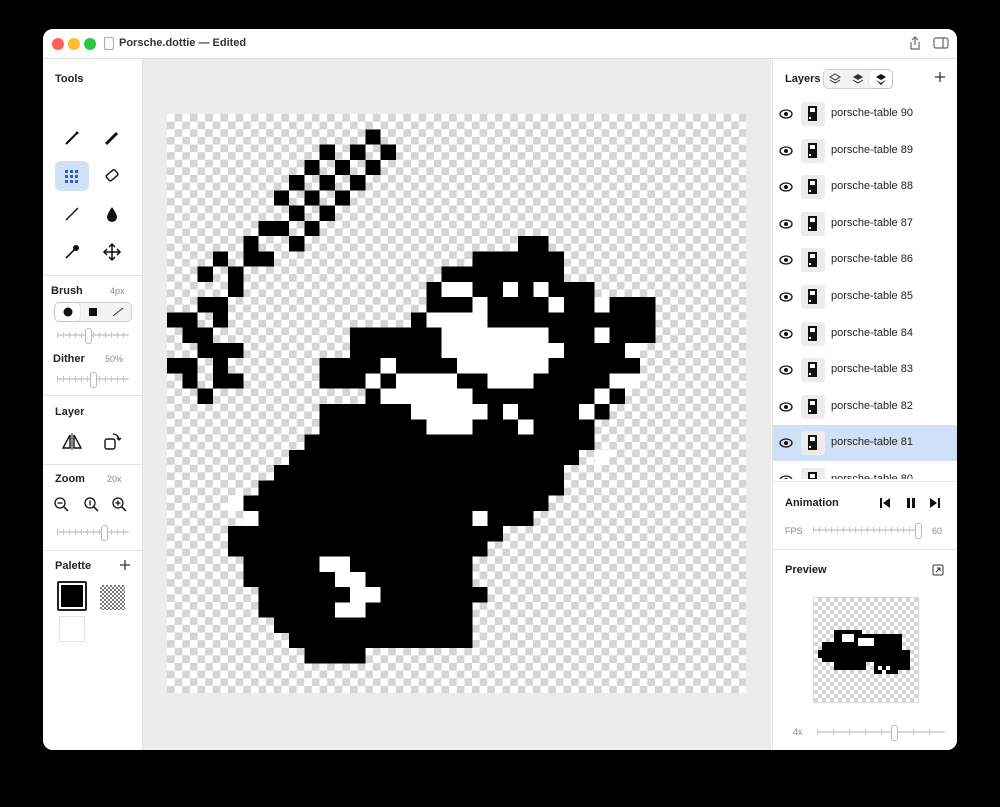  Describe the element at coordinates (109, 43) in the screenshot. I see `document-icon` at that location.